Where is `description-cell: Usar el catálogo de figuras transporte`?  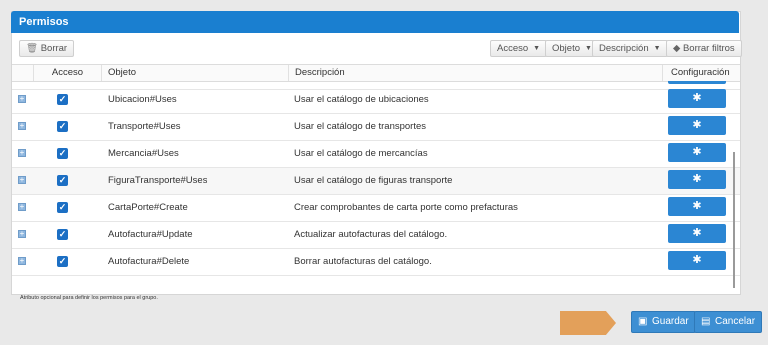 description-cell: Usar el catálogo de figuras transporte is located at coordinates (373, 180).